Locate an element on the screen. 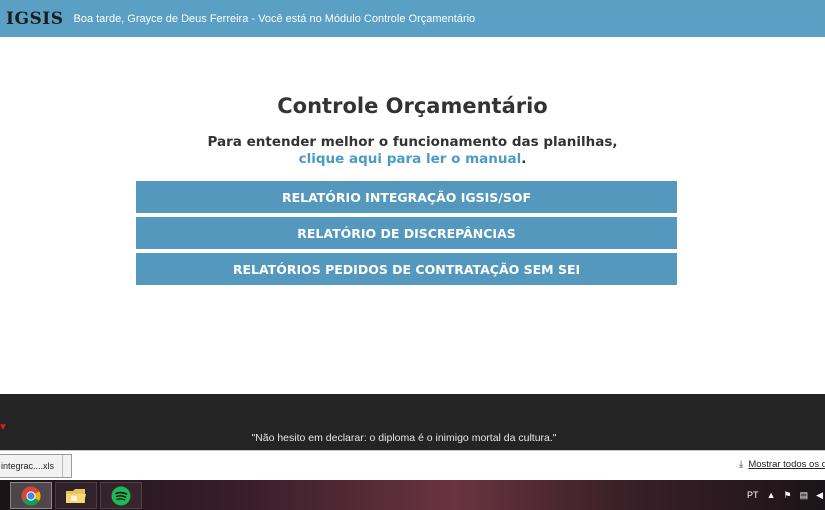 The image size is (825, 510). taskbar-spotify-button is located at coordinates (121, 495).